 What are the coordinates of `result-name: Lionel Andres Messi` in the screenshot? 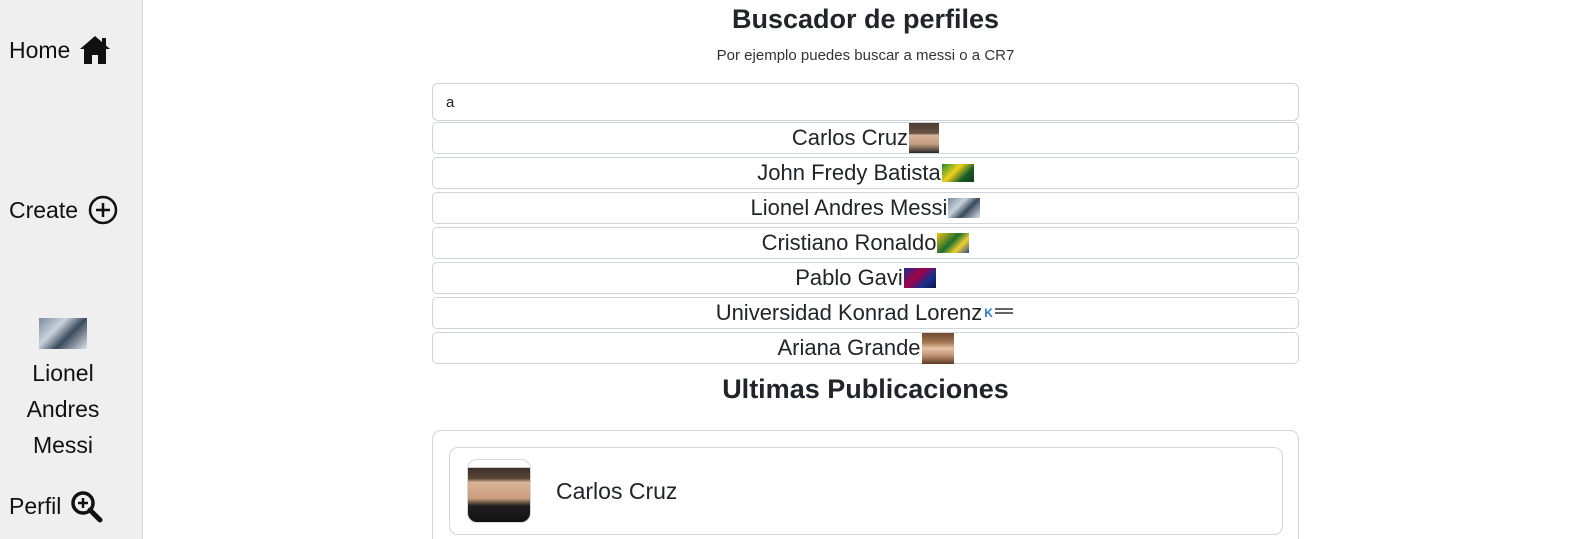 It's located at (849, 207).